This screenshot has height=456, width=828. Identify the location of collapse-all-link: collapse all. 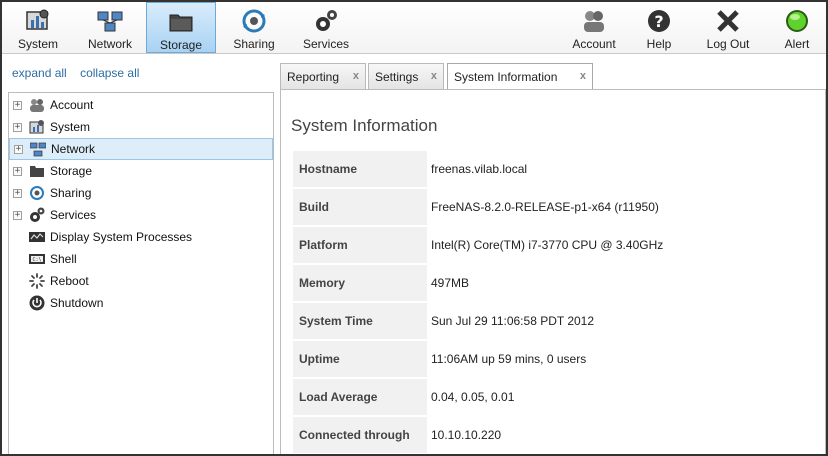
(109, 73).